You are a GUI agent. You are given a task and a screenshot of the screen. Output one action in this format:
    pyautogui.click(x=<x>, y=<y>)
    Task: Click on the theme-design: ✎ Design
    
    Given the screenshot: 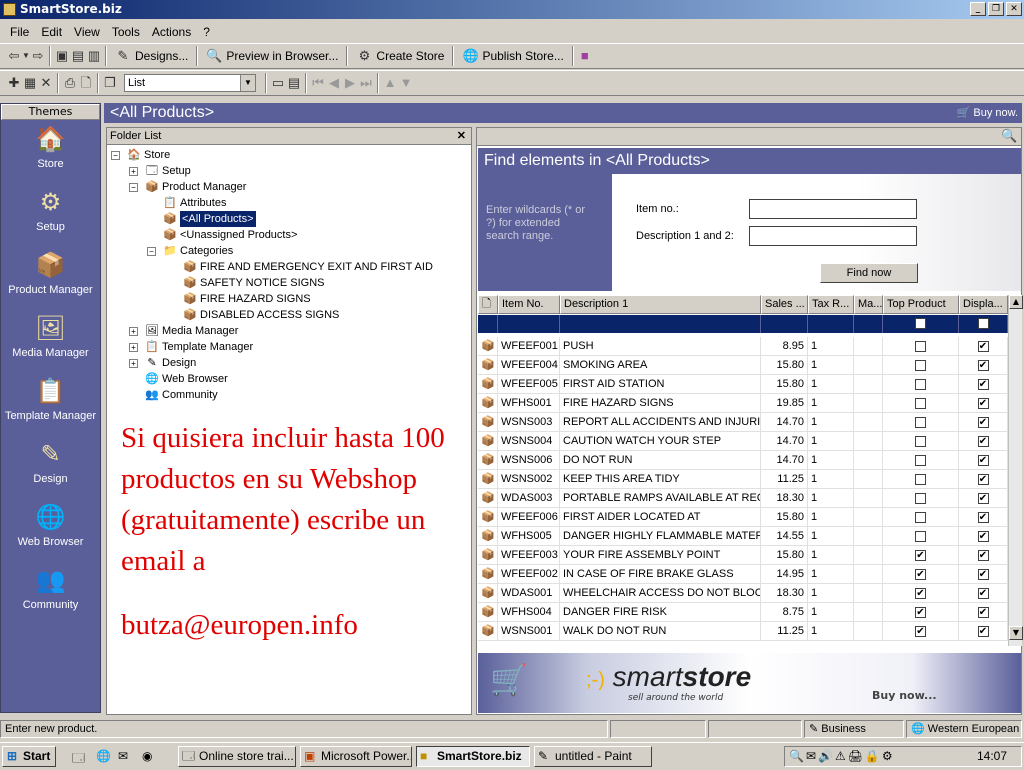 What is the action you would take?
    pyautogui.click(x=50, y=468)
    